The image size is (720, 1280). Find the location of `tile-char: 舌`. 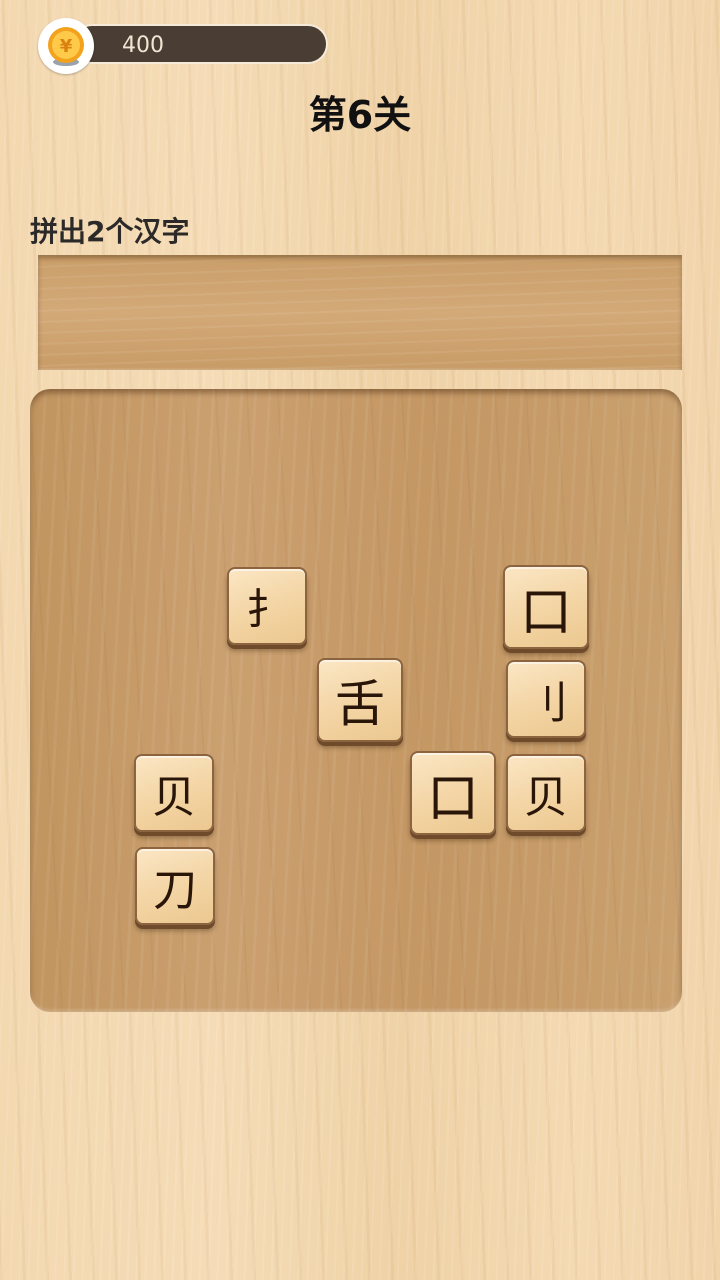

tile-char: 舌 is located at coordinates (360, 704).